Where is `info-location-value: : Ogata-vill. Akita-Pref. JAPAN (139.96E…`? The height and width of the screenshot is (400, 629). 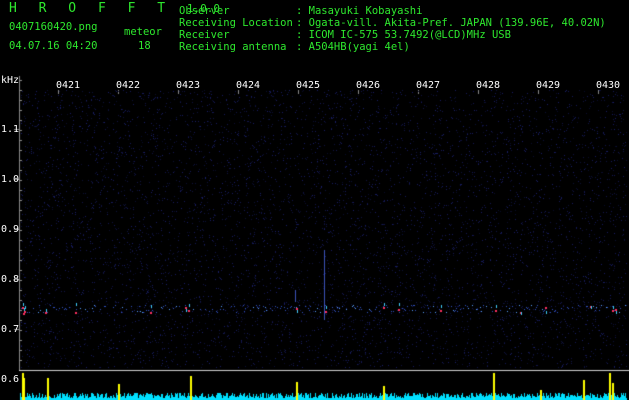
info-location-value: : Ogata-vill. Akita-Pref. JAPAN (139.96E… is located at coordinates (451, 23).